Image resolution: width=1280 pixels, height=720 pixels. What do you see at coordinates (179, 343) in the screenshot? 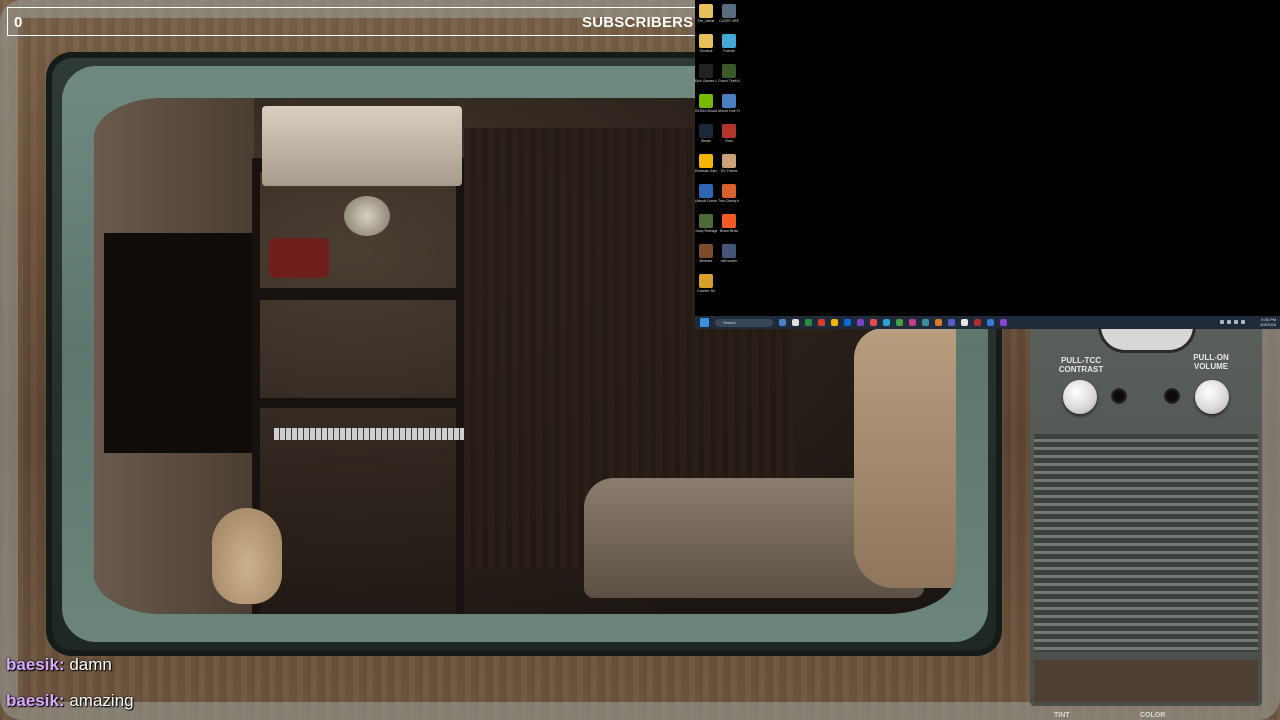
I see `room-dark-panel` at bounding box center [179, 343].